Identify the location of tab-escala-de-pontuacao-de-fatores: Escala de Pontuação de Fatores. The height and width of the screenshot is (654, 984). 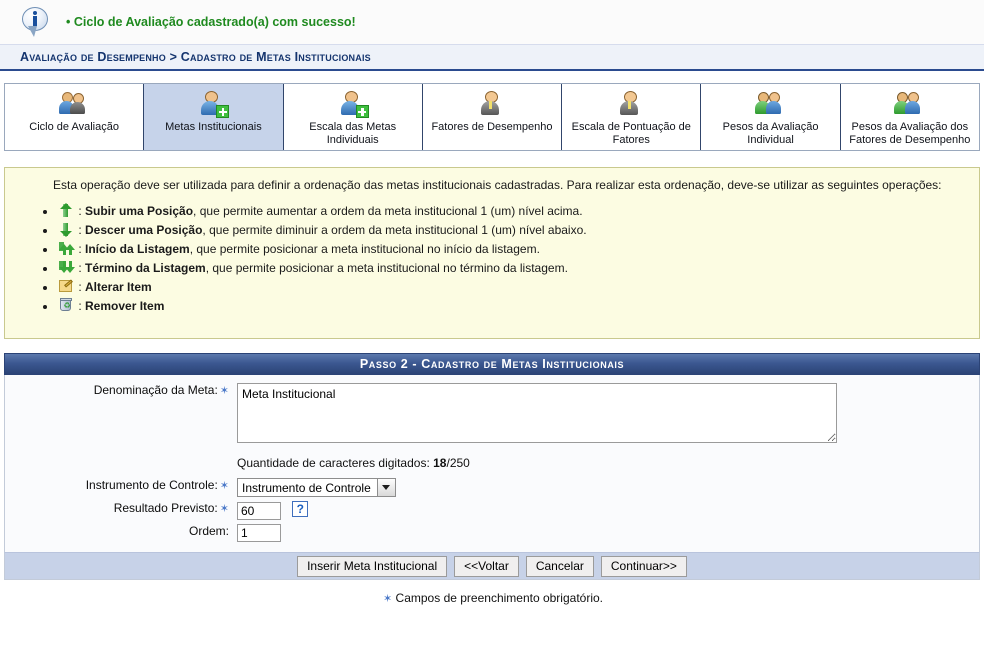
(632, 117).